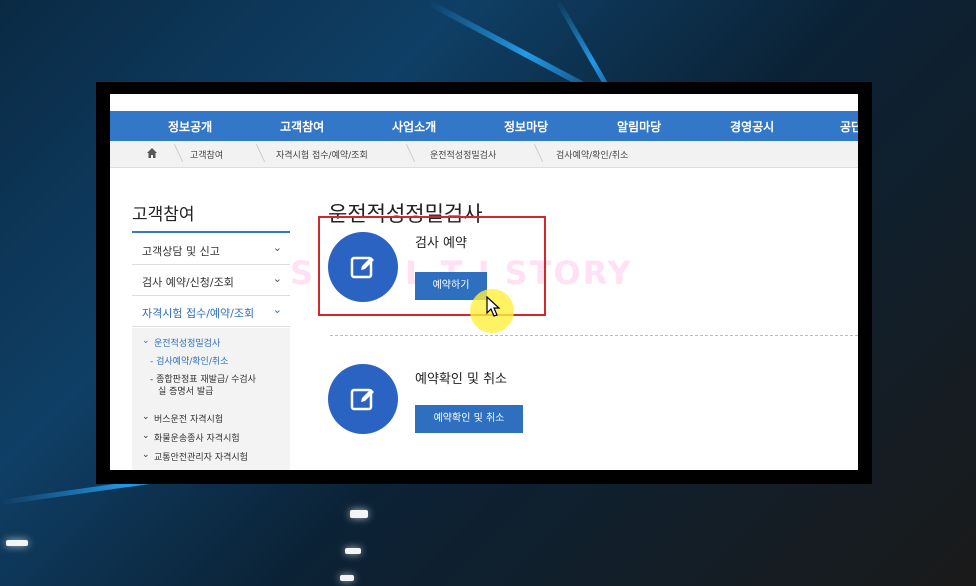 The width and height of the screenshot is (976, 586). Describe the element at coordinates (752, 126) in the screenshot. I see `nav-item-management: 경영공시` at that location.